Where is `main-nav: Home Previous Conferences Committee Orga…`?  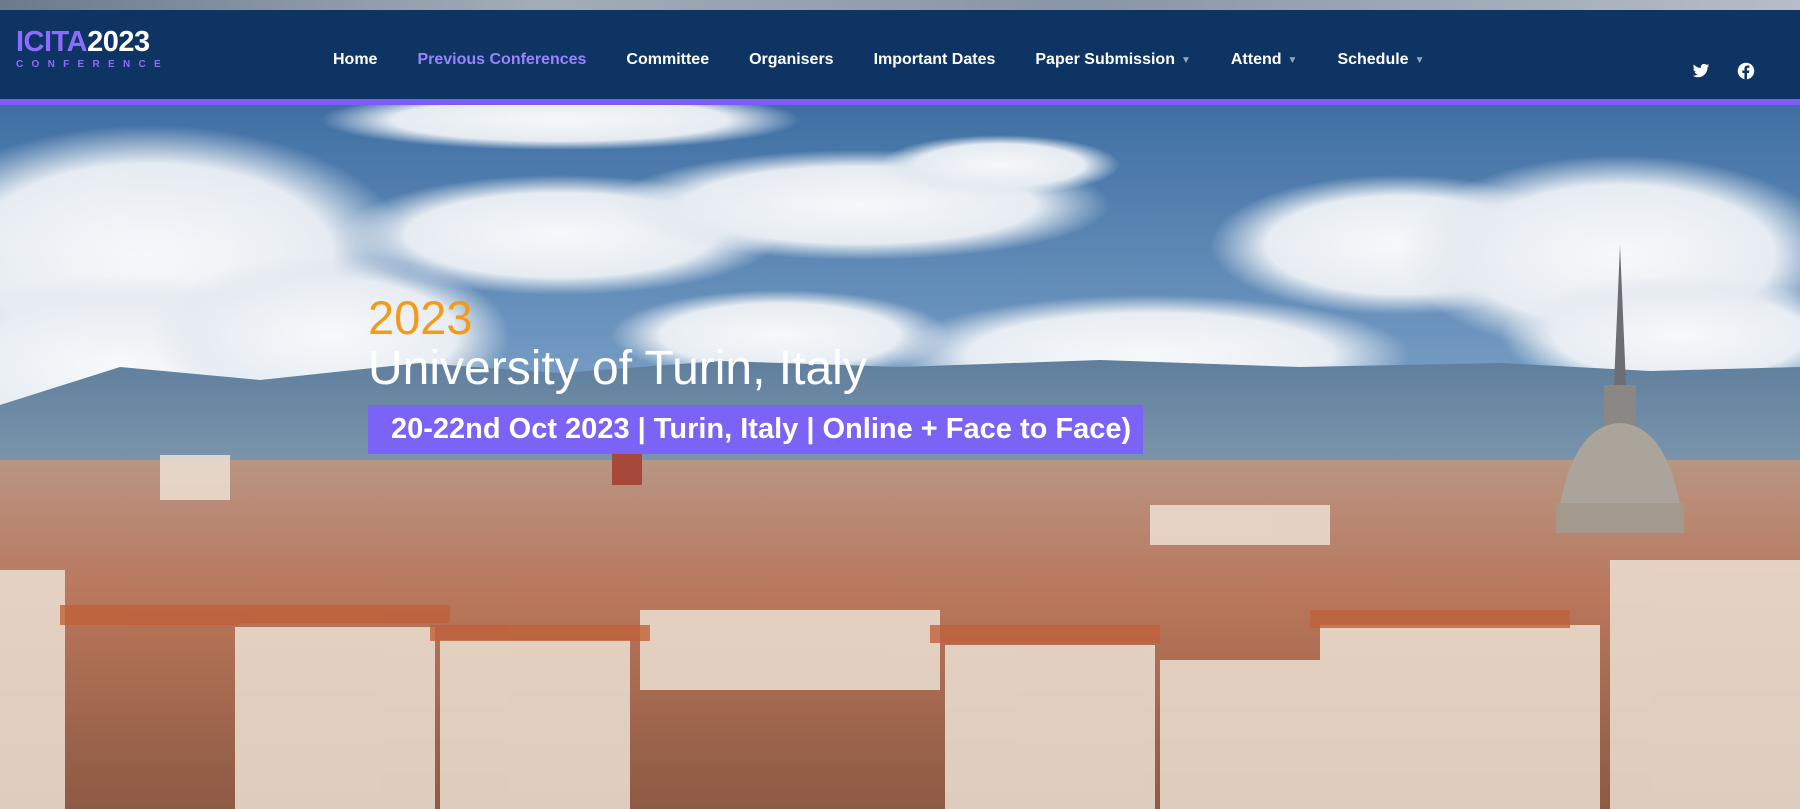
main-nav: Home Previous Conferences Committee Orga… is located at coordinates (898, 60).